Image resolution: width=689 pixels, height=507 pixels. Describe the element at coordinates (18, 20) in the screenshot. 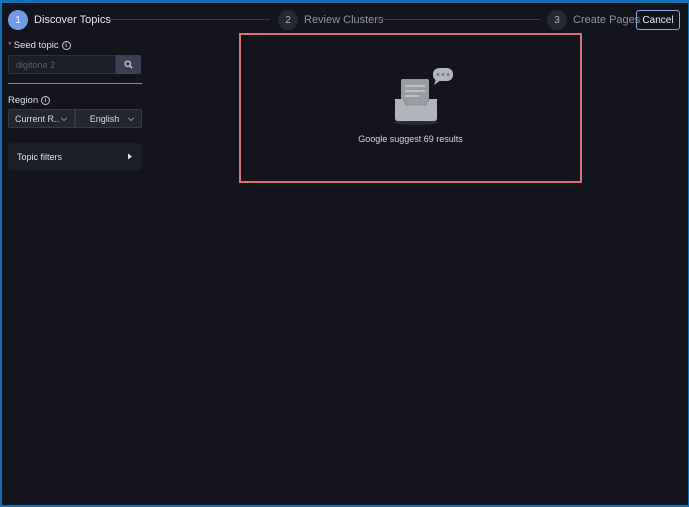

I see `step-number-badge: 1` at that location.